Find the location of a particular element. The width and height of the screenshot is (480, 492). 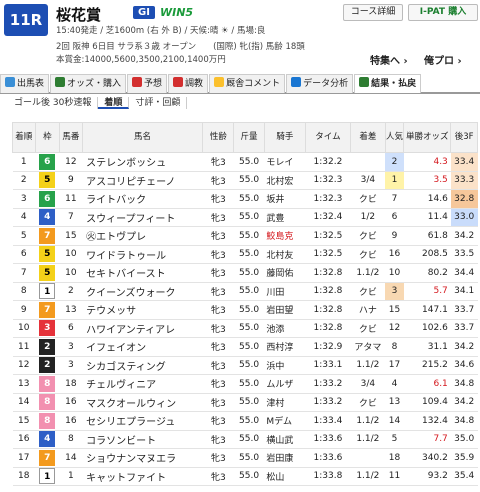

horse-name-link: ワイドラトゥール is located at coordinates (142, 254).